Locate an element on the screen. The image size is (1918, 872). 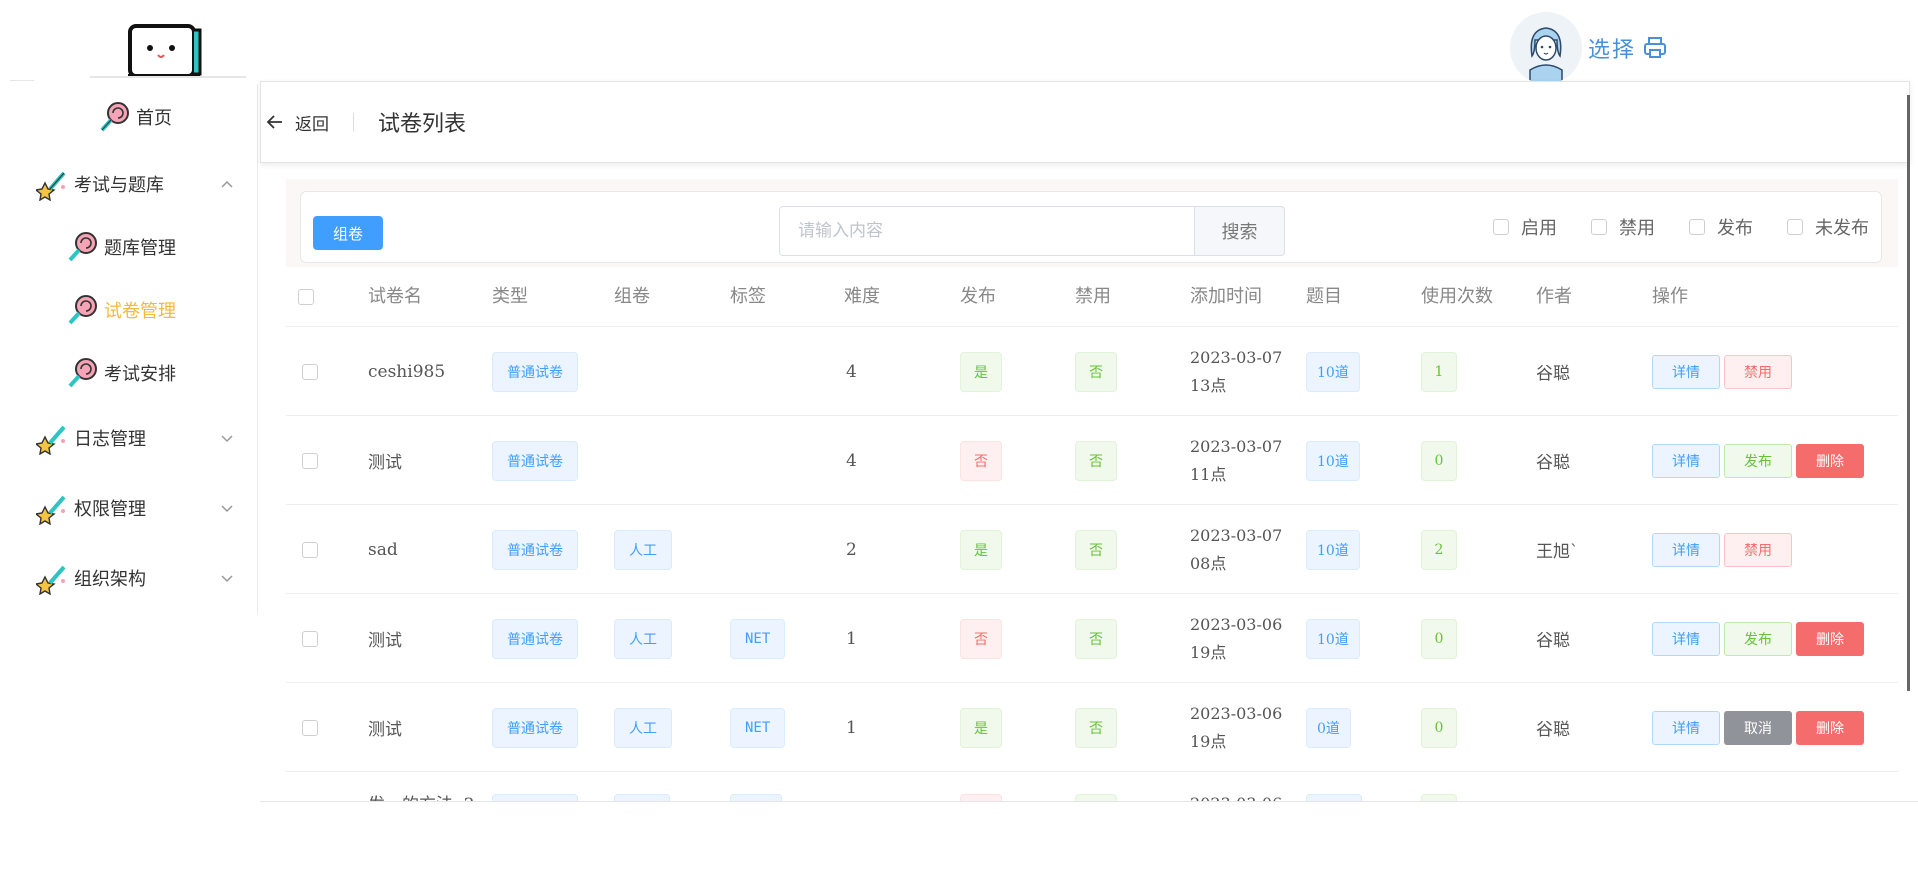
paper-name: 发一的方法··2 is located at coordinates (421, 786).